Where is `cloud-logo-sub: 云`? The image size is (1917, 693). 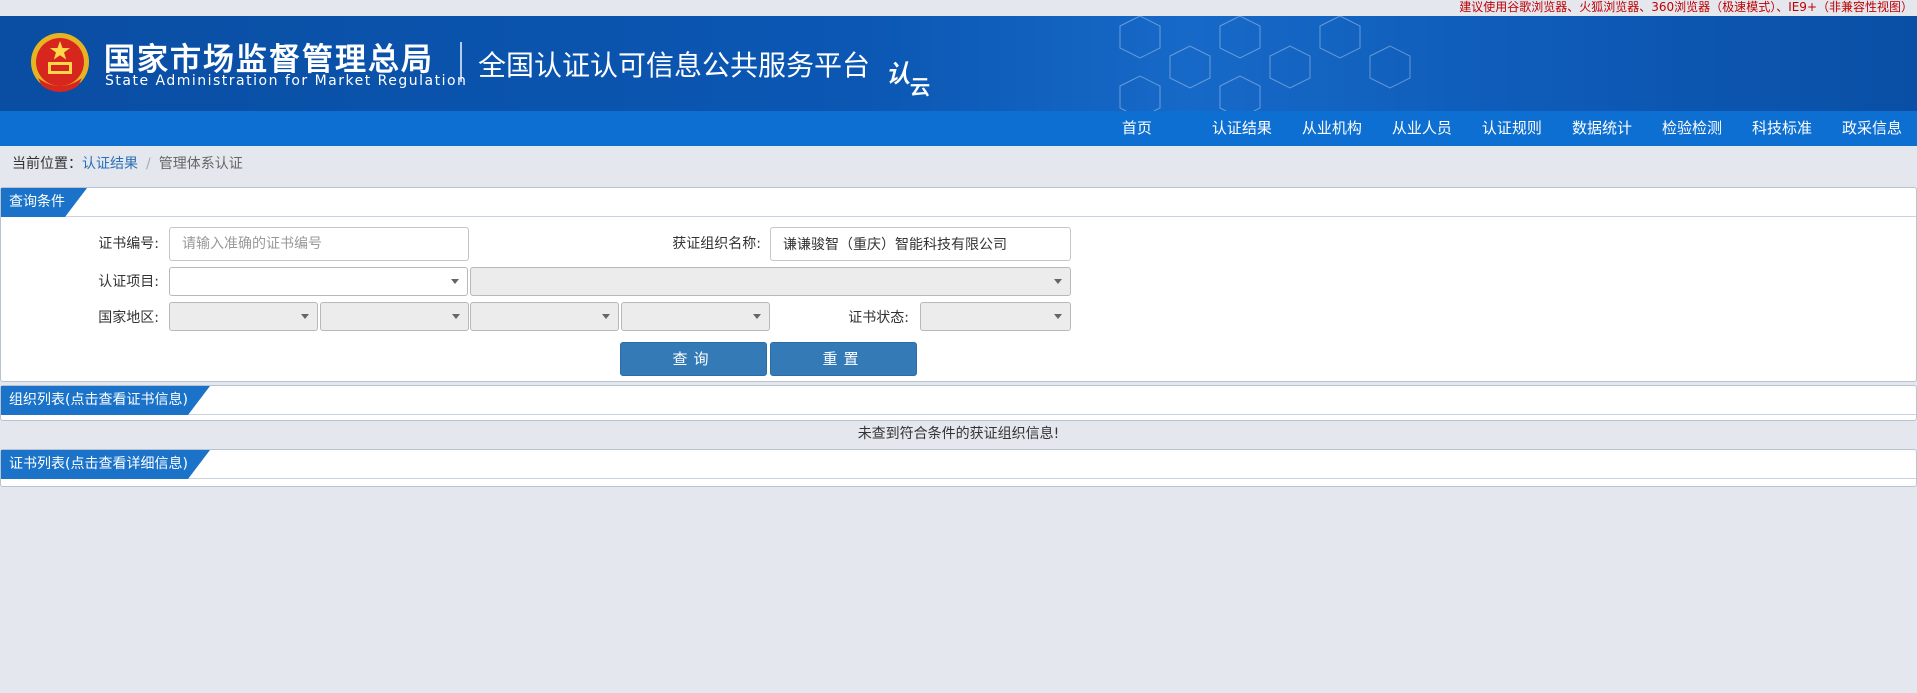 cloud-logo-sub: 云 is located at coordinates (920, 87).